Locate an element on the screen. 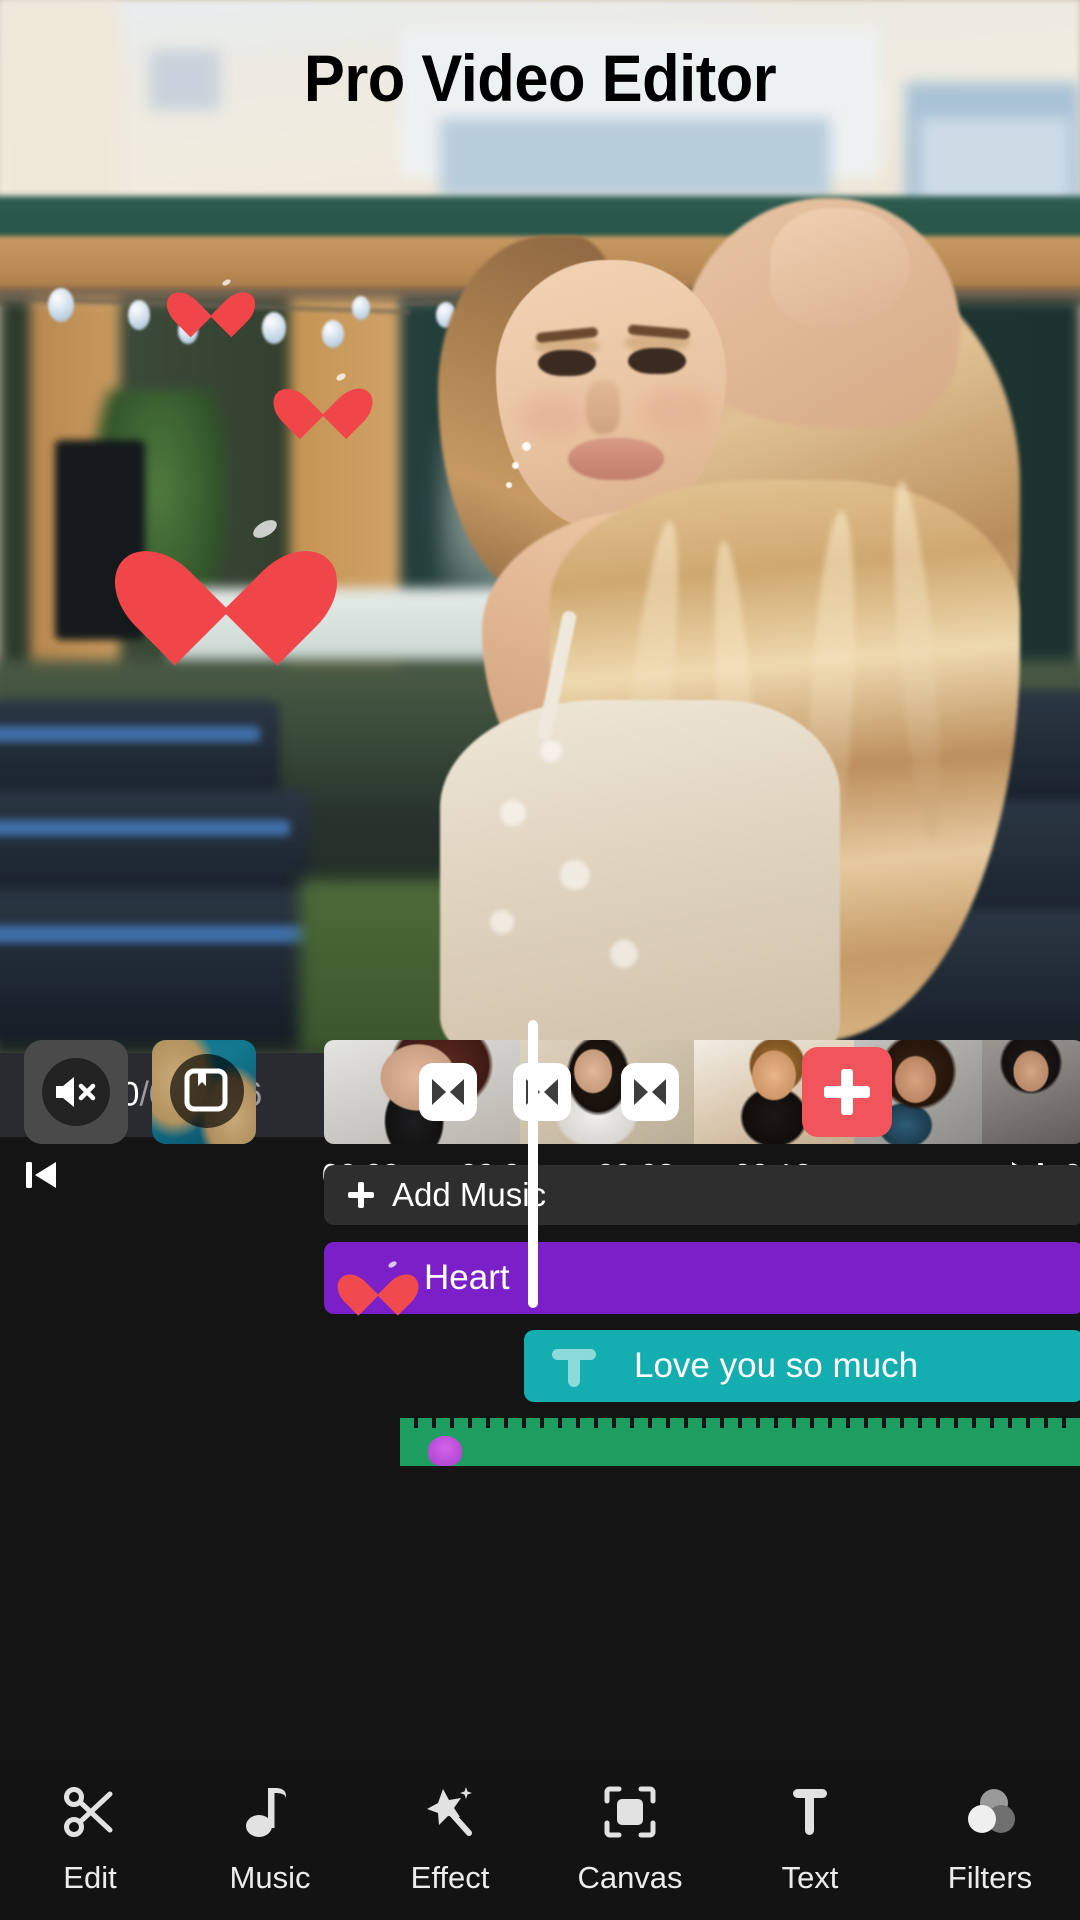 The image size is (1080, 1920). nav-item-canvas: Canvas is located at coordinates (630, 1827).